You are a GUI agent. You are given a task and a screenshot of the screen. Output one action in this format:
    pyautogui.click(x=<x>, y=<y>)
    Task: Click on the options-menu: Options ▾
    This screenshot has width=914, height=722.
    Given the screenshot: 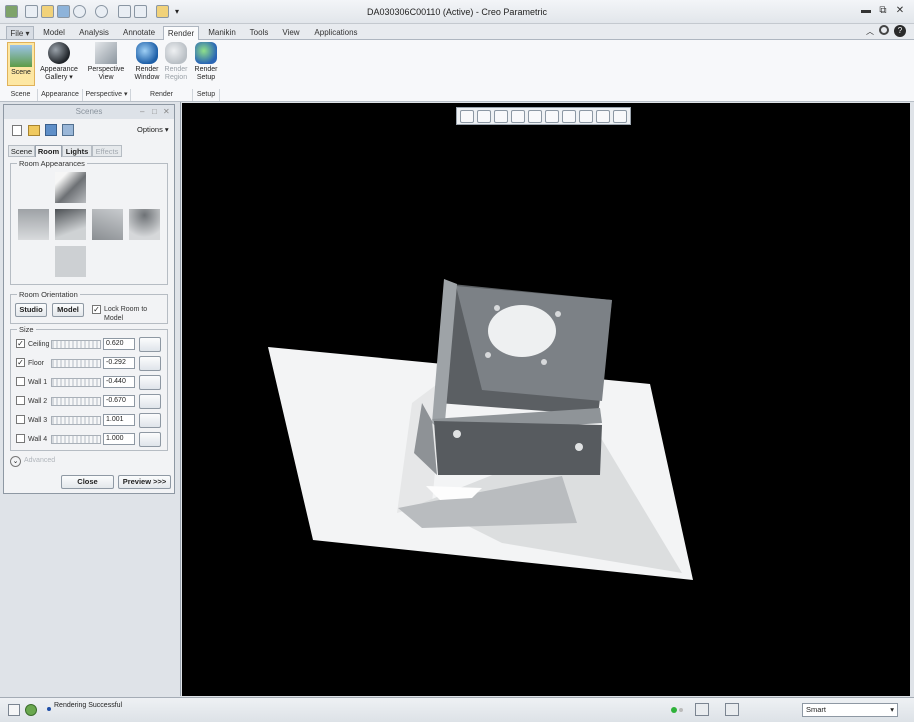 What is the action you would take?
    pyautogui.click(x=153, y=129)
    